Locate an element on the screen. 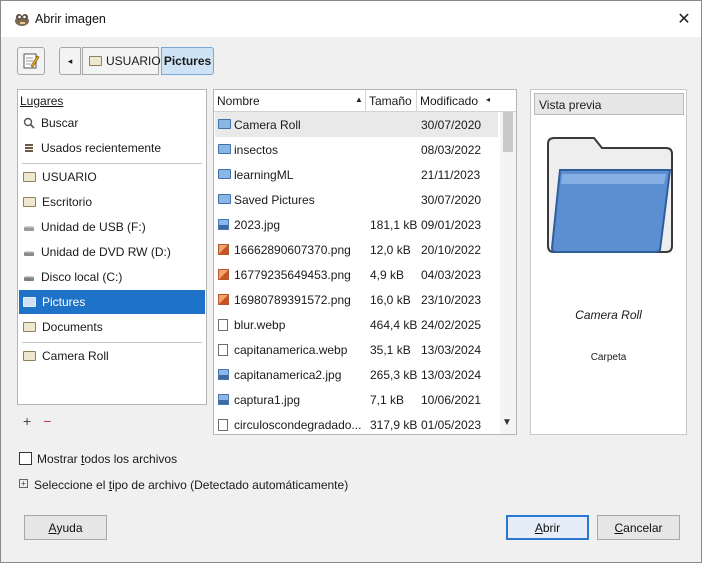 This screenshot has width=702, height=563. file-date: 20/10/2022 is located at coordinates (451, 250).